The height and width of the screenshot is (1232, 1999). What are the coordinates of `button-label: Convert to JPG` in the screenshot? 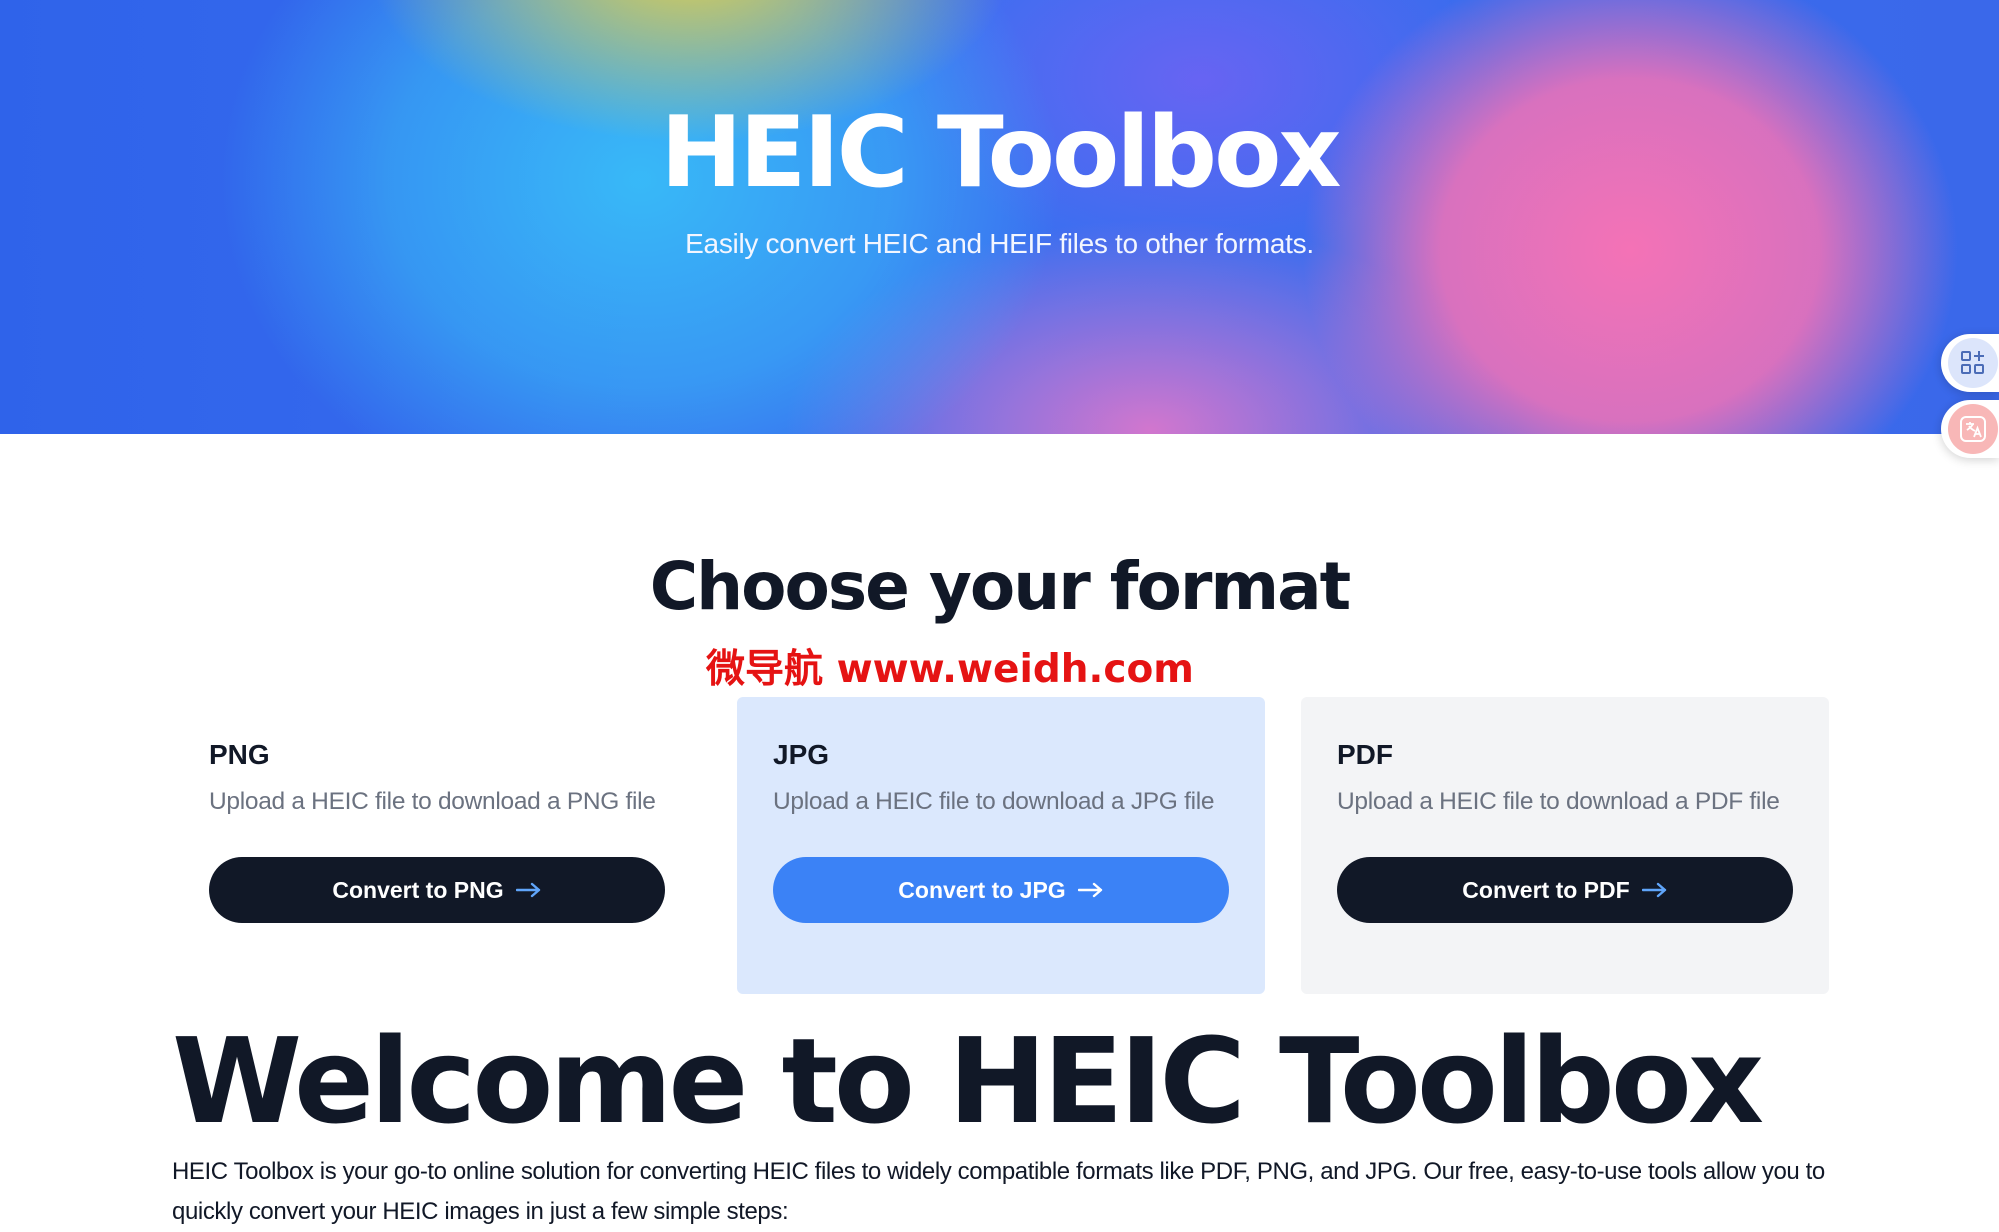 It's located at (982, 889).